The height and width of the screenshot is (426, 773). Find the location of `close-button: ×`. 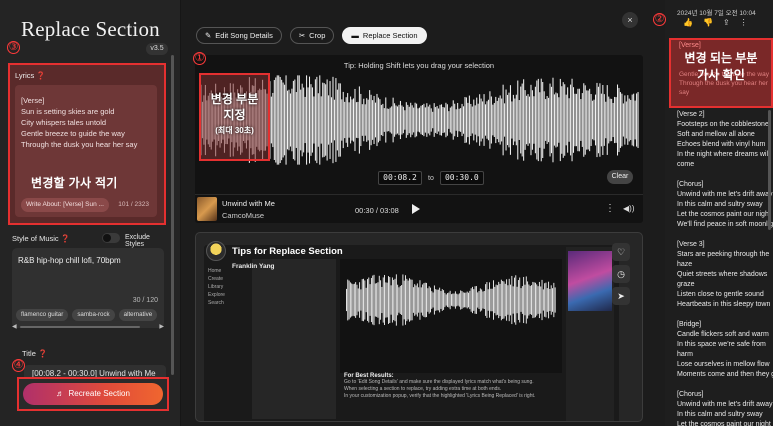

close-button: × is located at coordinates (630, 20).